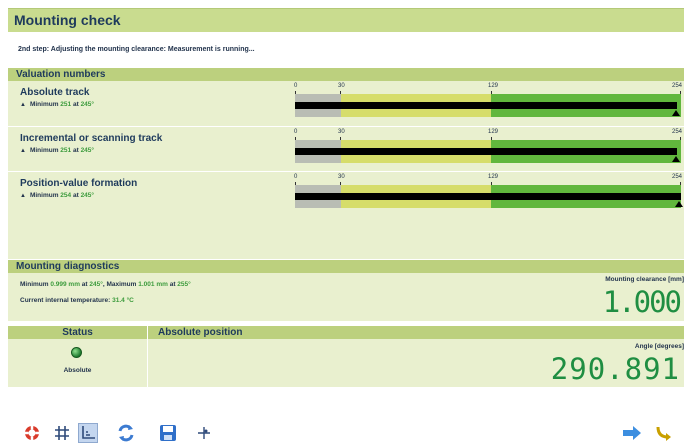 The height and width of the screenshot is (446, 684). Describe the element at coordinates (66, 195) in the screenshot. I see `minimum-value: 254` at that location.